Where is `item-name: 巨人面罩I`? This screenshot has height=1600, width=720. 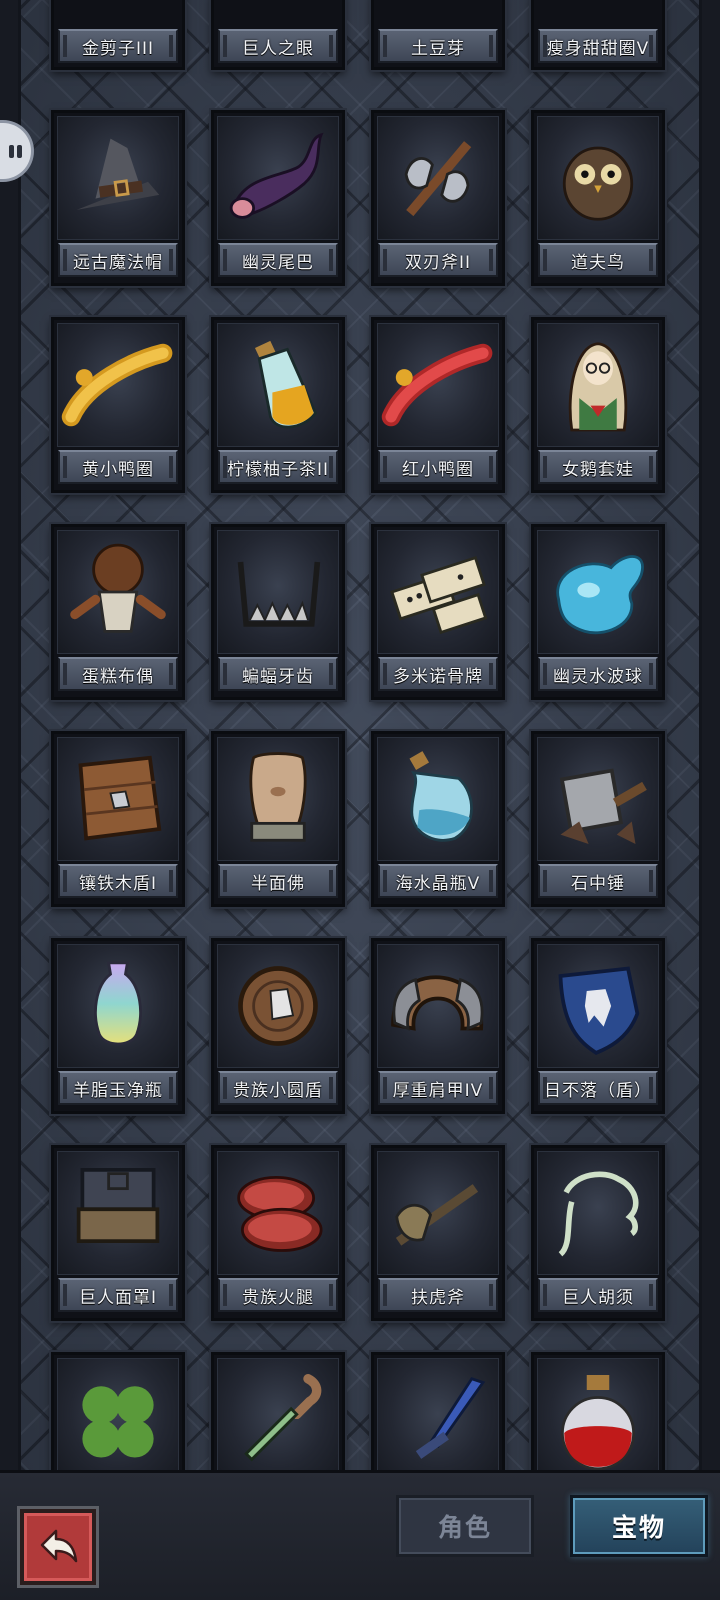
item-name: 巨人面罩I is located at coordinates (118, 1295).